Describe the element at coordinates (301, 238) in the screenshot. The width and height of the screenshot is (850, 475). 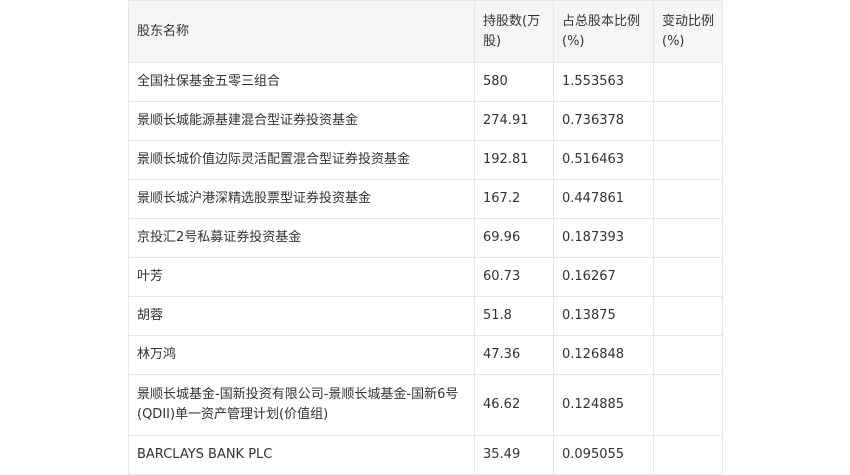
I see `cell-shareholder-name: 京投汇2号私募证券投资基金` at that location.